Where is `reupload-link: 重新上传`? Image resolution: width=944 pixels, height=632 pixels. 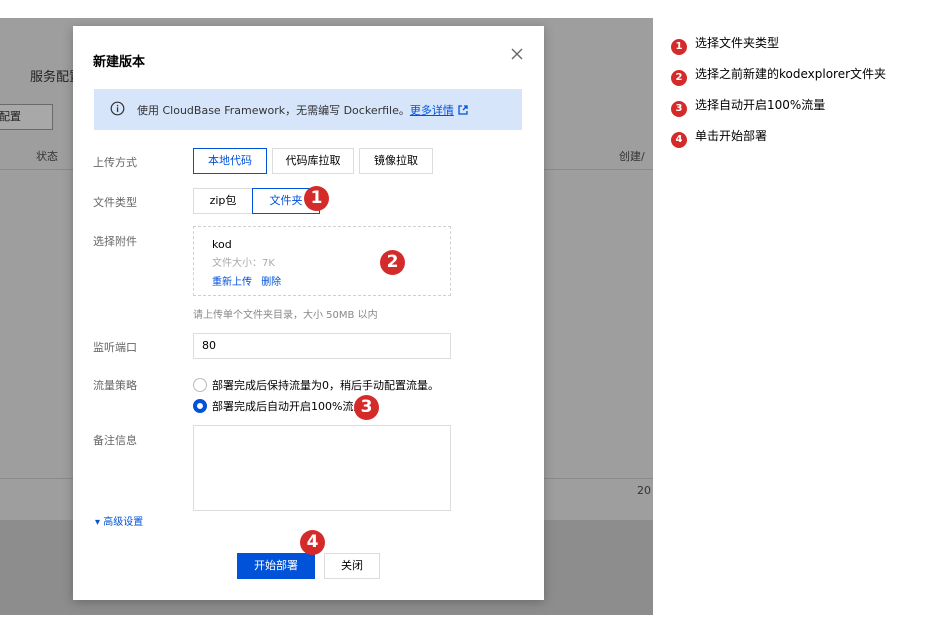
reupload-link: 重新上传 is located at coordinates (232, 282).